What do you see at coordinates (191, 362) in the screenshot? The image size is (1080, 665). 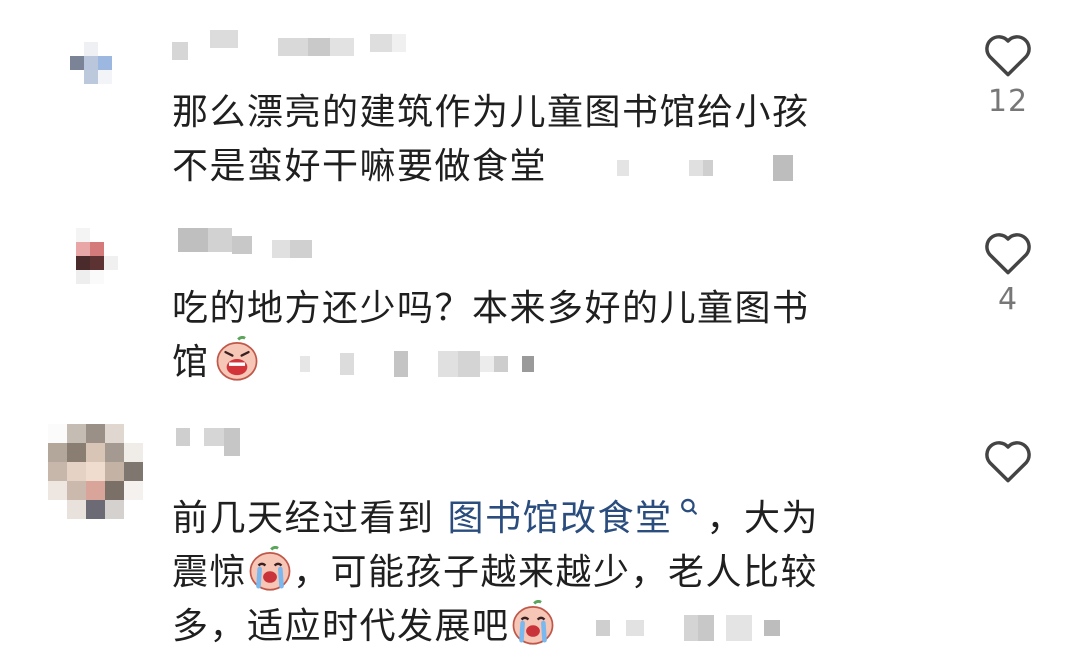 I see `comment-text-segment: 馆` at bounding box center [191, 362].